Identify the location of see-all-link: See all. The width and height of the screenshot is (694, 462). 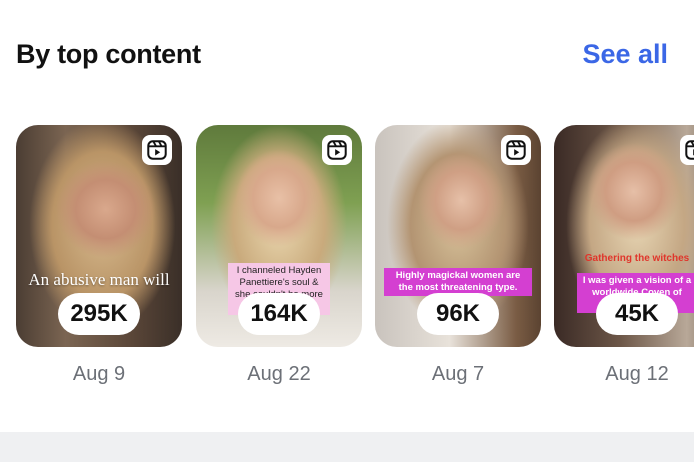
(625, 54).